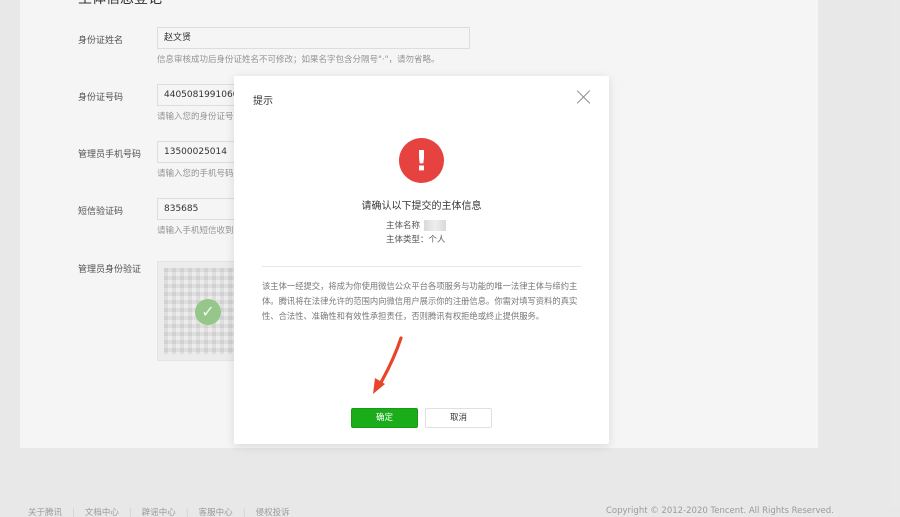 This screenshot has width=900, height=517. What do you see at coordinates (437, 240) in the screenshot?
I see `entity-type-value: 个人` at bounding box center [437, 240].